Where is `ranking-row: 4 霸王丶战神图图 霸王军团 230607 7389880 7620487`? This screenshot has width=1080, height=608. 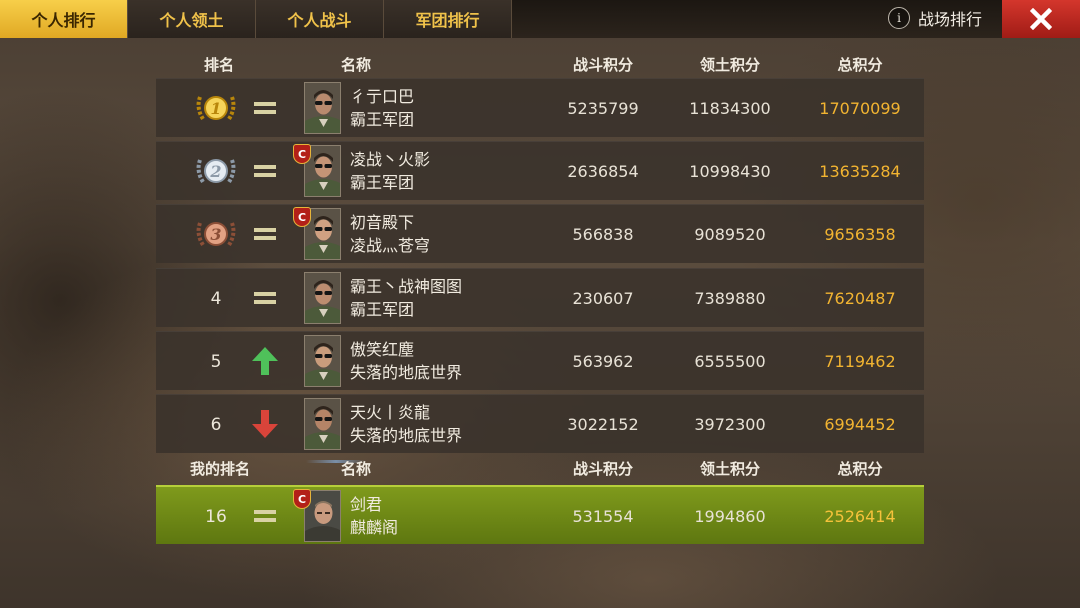
ranking-row: 4 霸王丶战神图图 霸王军团 230607 7389880 7620487 is located at coordinates (540, 297).